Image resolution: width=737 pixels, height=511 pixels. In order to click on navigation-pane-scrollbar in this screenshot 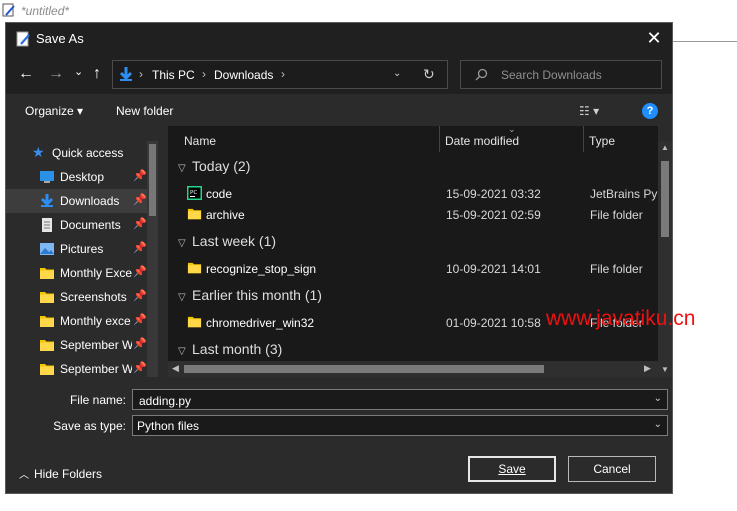, I will do `click(152, 259)`.